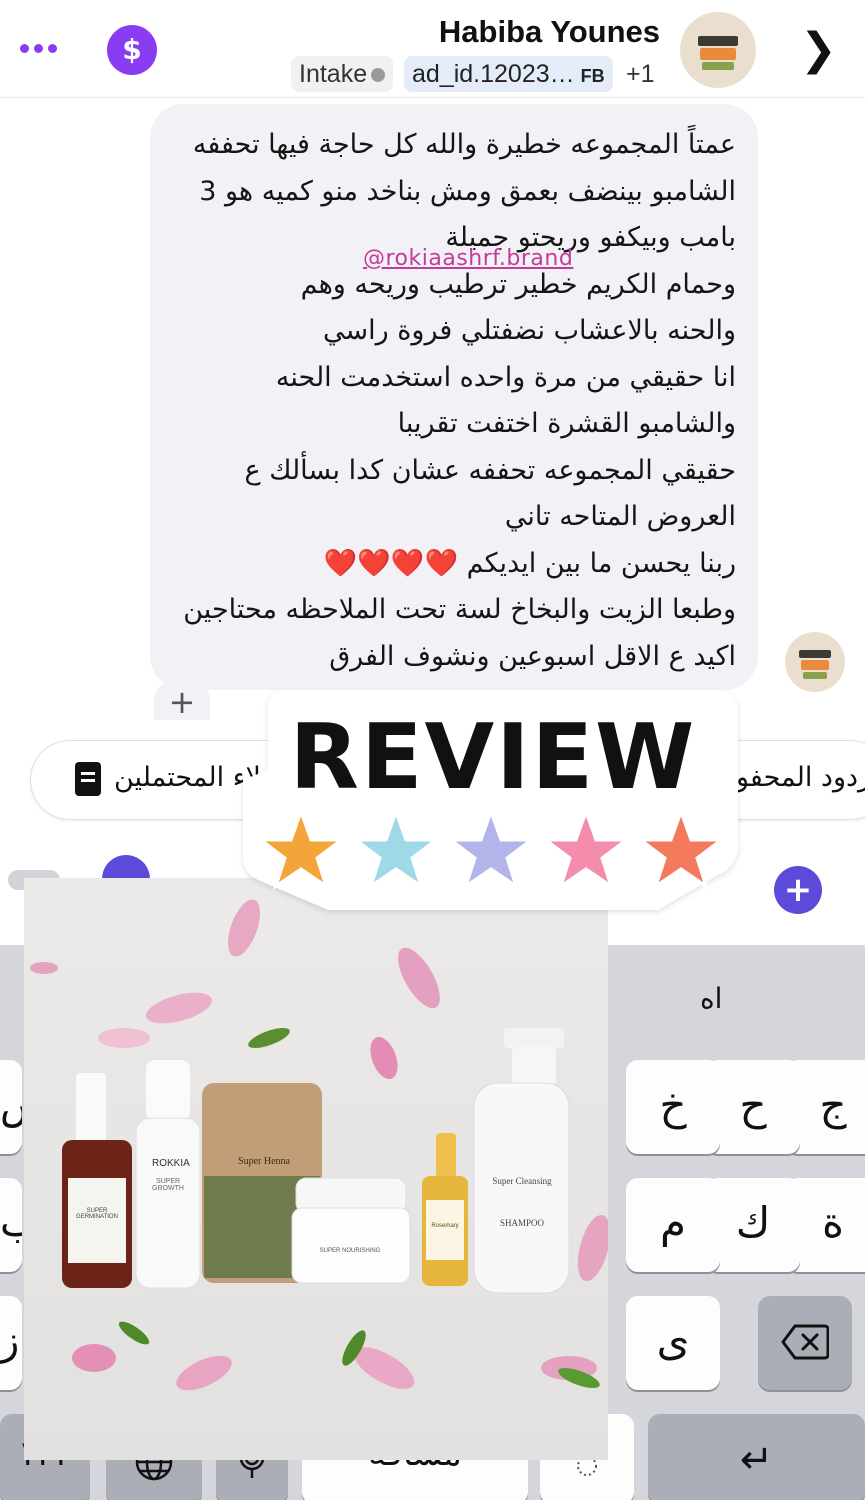 The image size is (865, 1500). I want to click on backspace-icon, so click(805, 1342).